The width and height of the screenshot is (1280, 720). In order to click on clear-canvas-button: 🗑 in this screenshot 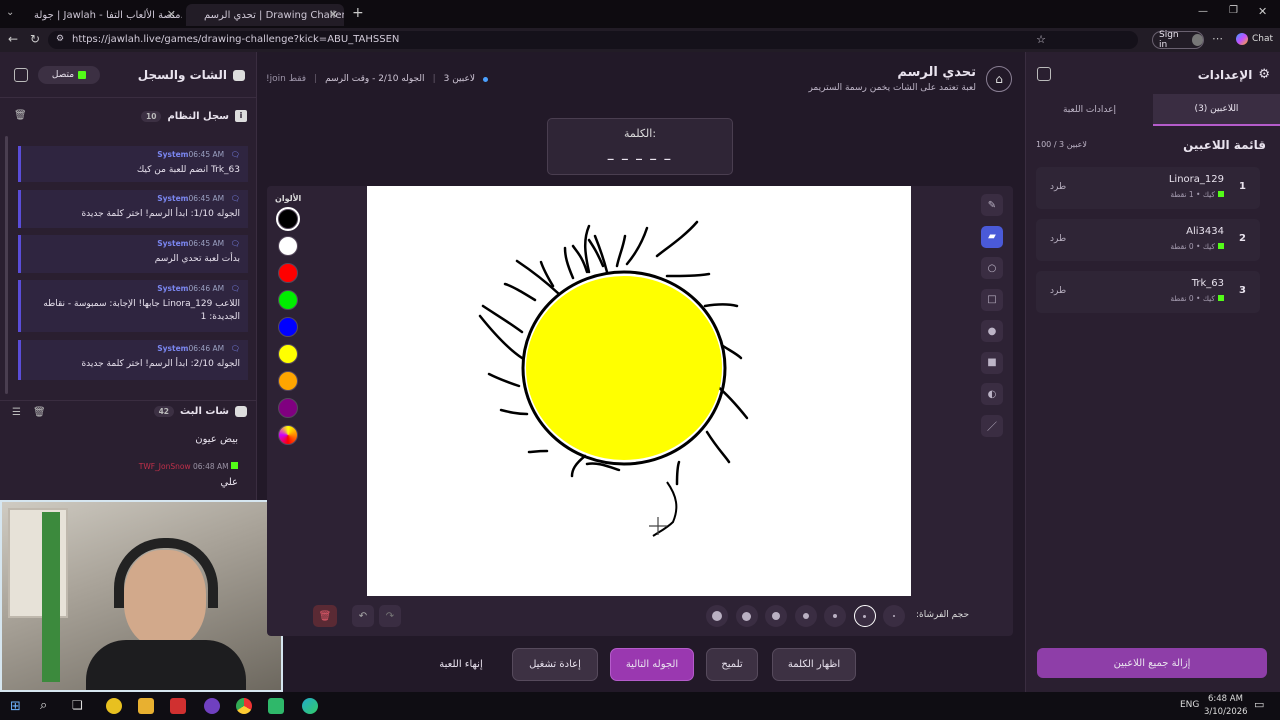, I will do `click(325, 616)`.